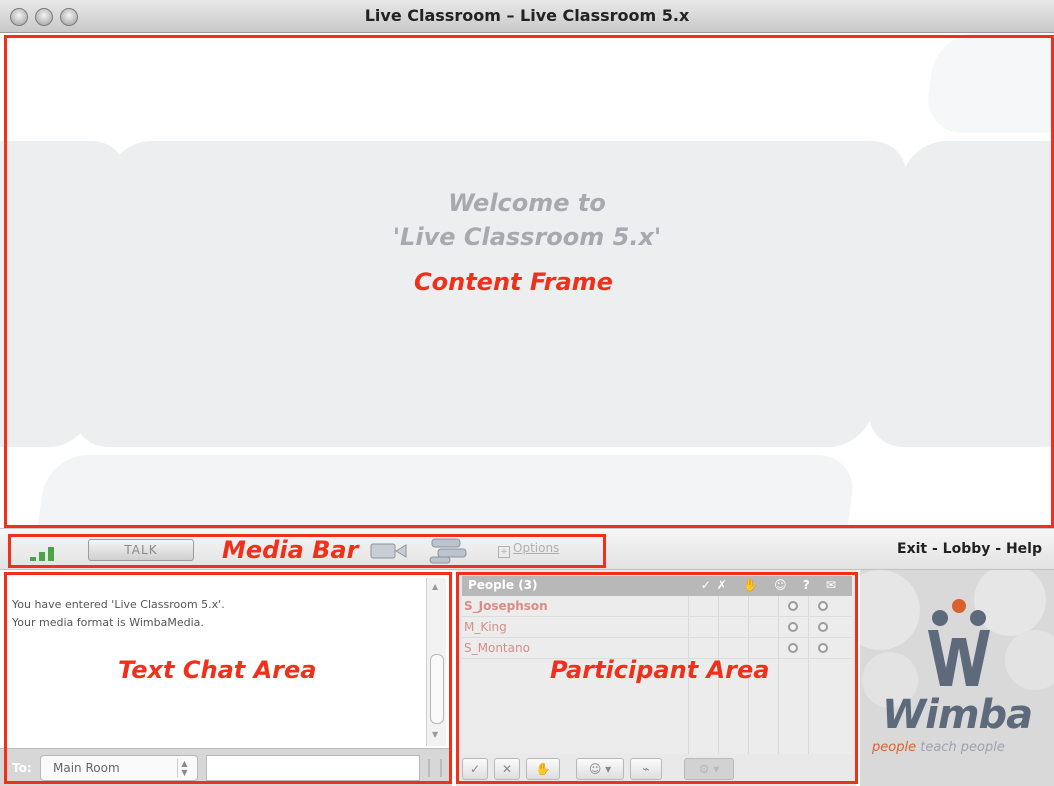 The width and height of the screenshot is (1054, 786). I want to click on participant-area-label: Participant Area, so click(660, 670).